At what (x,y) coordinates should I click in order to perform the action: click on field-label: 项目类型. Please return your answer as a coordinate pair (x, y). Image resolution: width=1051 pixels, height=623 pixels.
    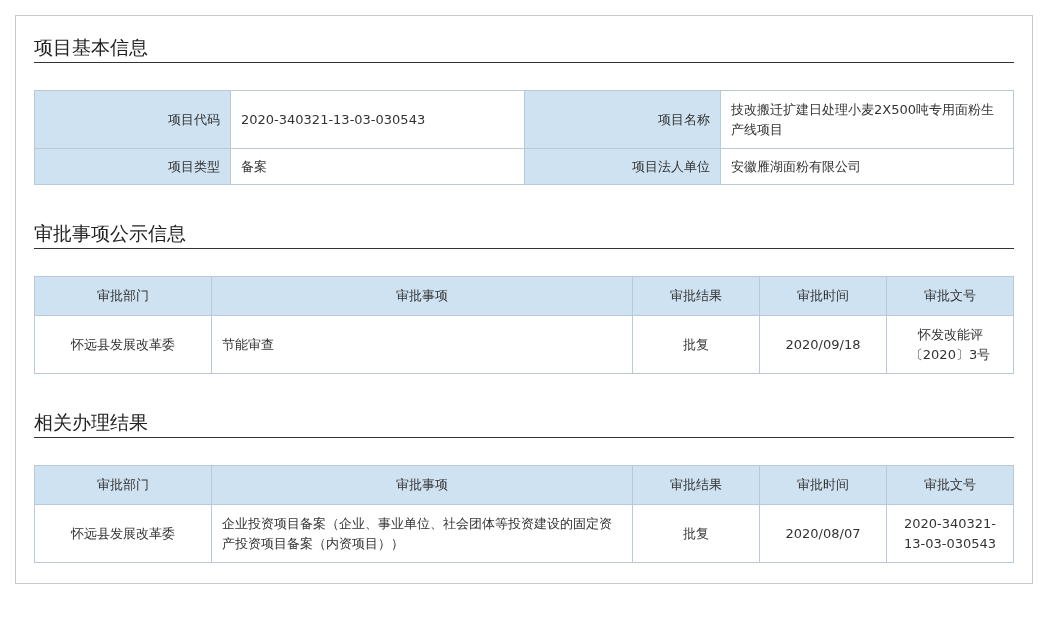
    Looking at the image, I should click on (132, 166).